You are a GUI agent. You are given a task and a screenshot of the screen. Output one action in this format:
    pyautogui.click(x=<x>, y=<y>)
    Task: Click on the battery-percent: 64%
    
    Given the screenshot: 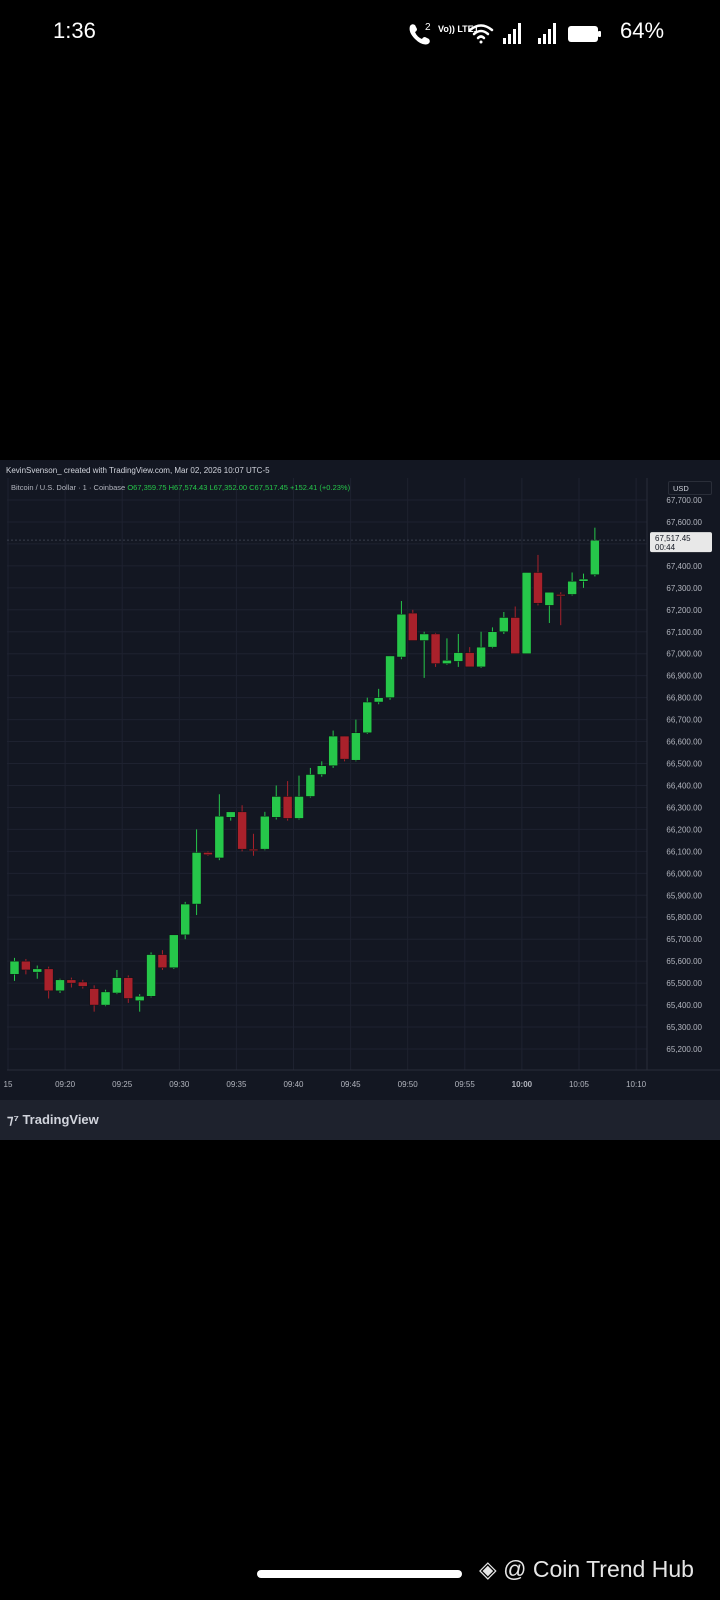 What is the action you would take?
    pyautogui.click(x=642, y=30)
    